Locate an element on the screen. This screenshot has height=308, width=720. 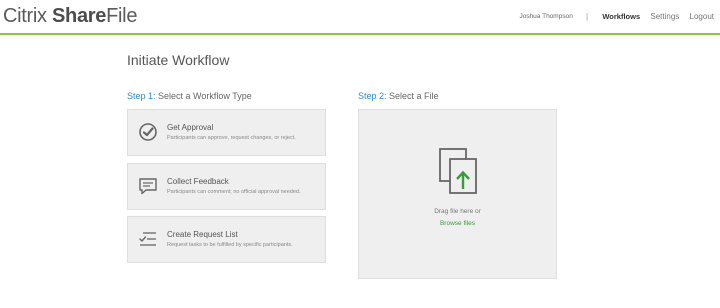
drag-instructions: Drag file here or is located at coordinates (457, 211).